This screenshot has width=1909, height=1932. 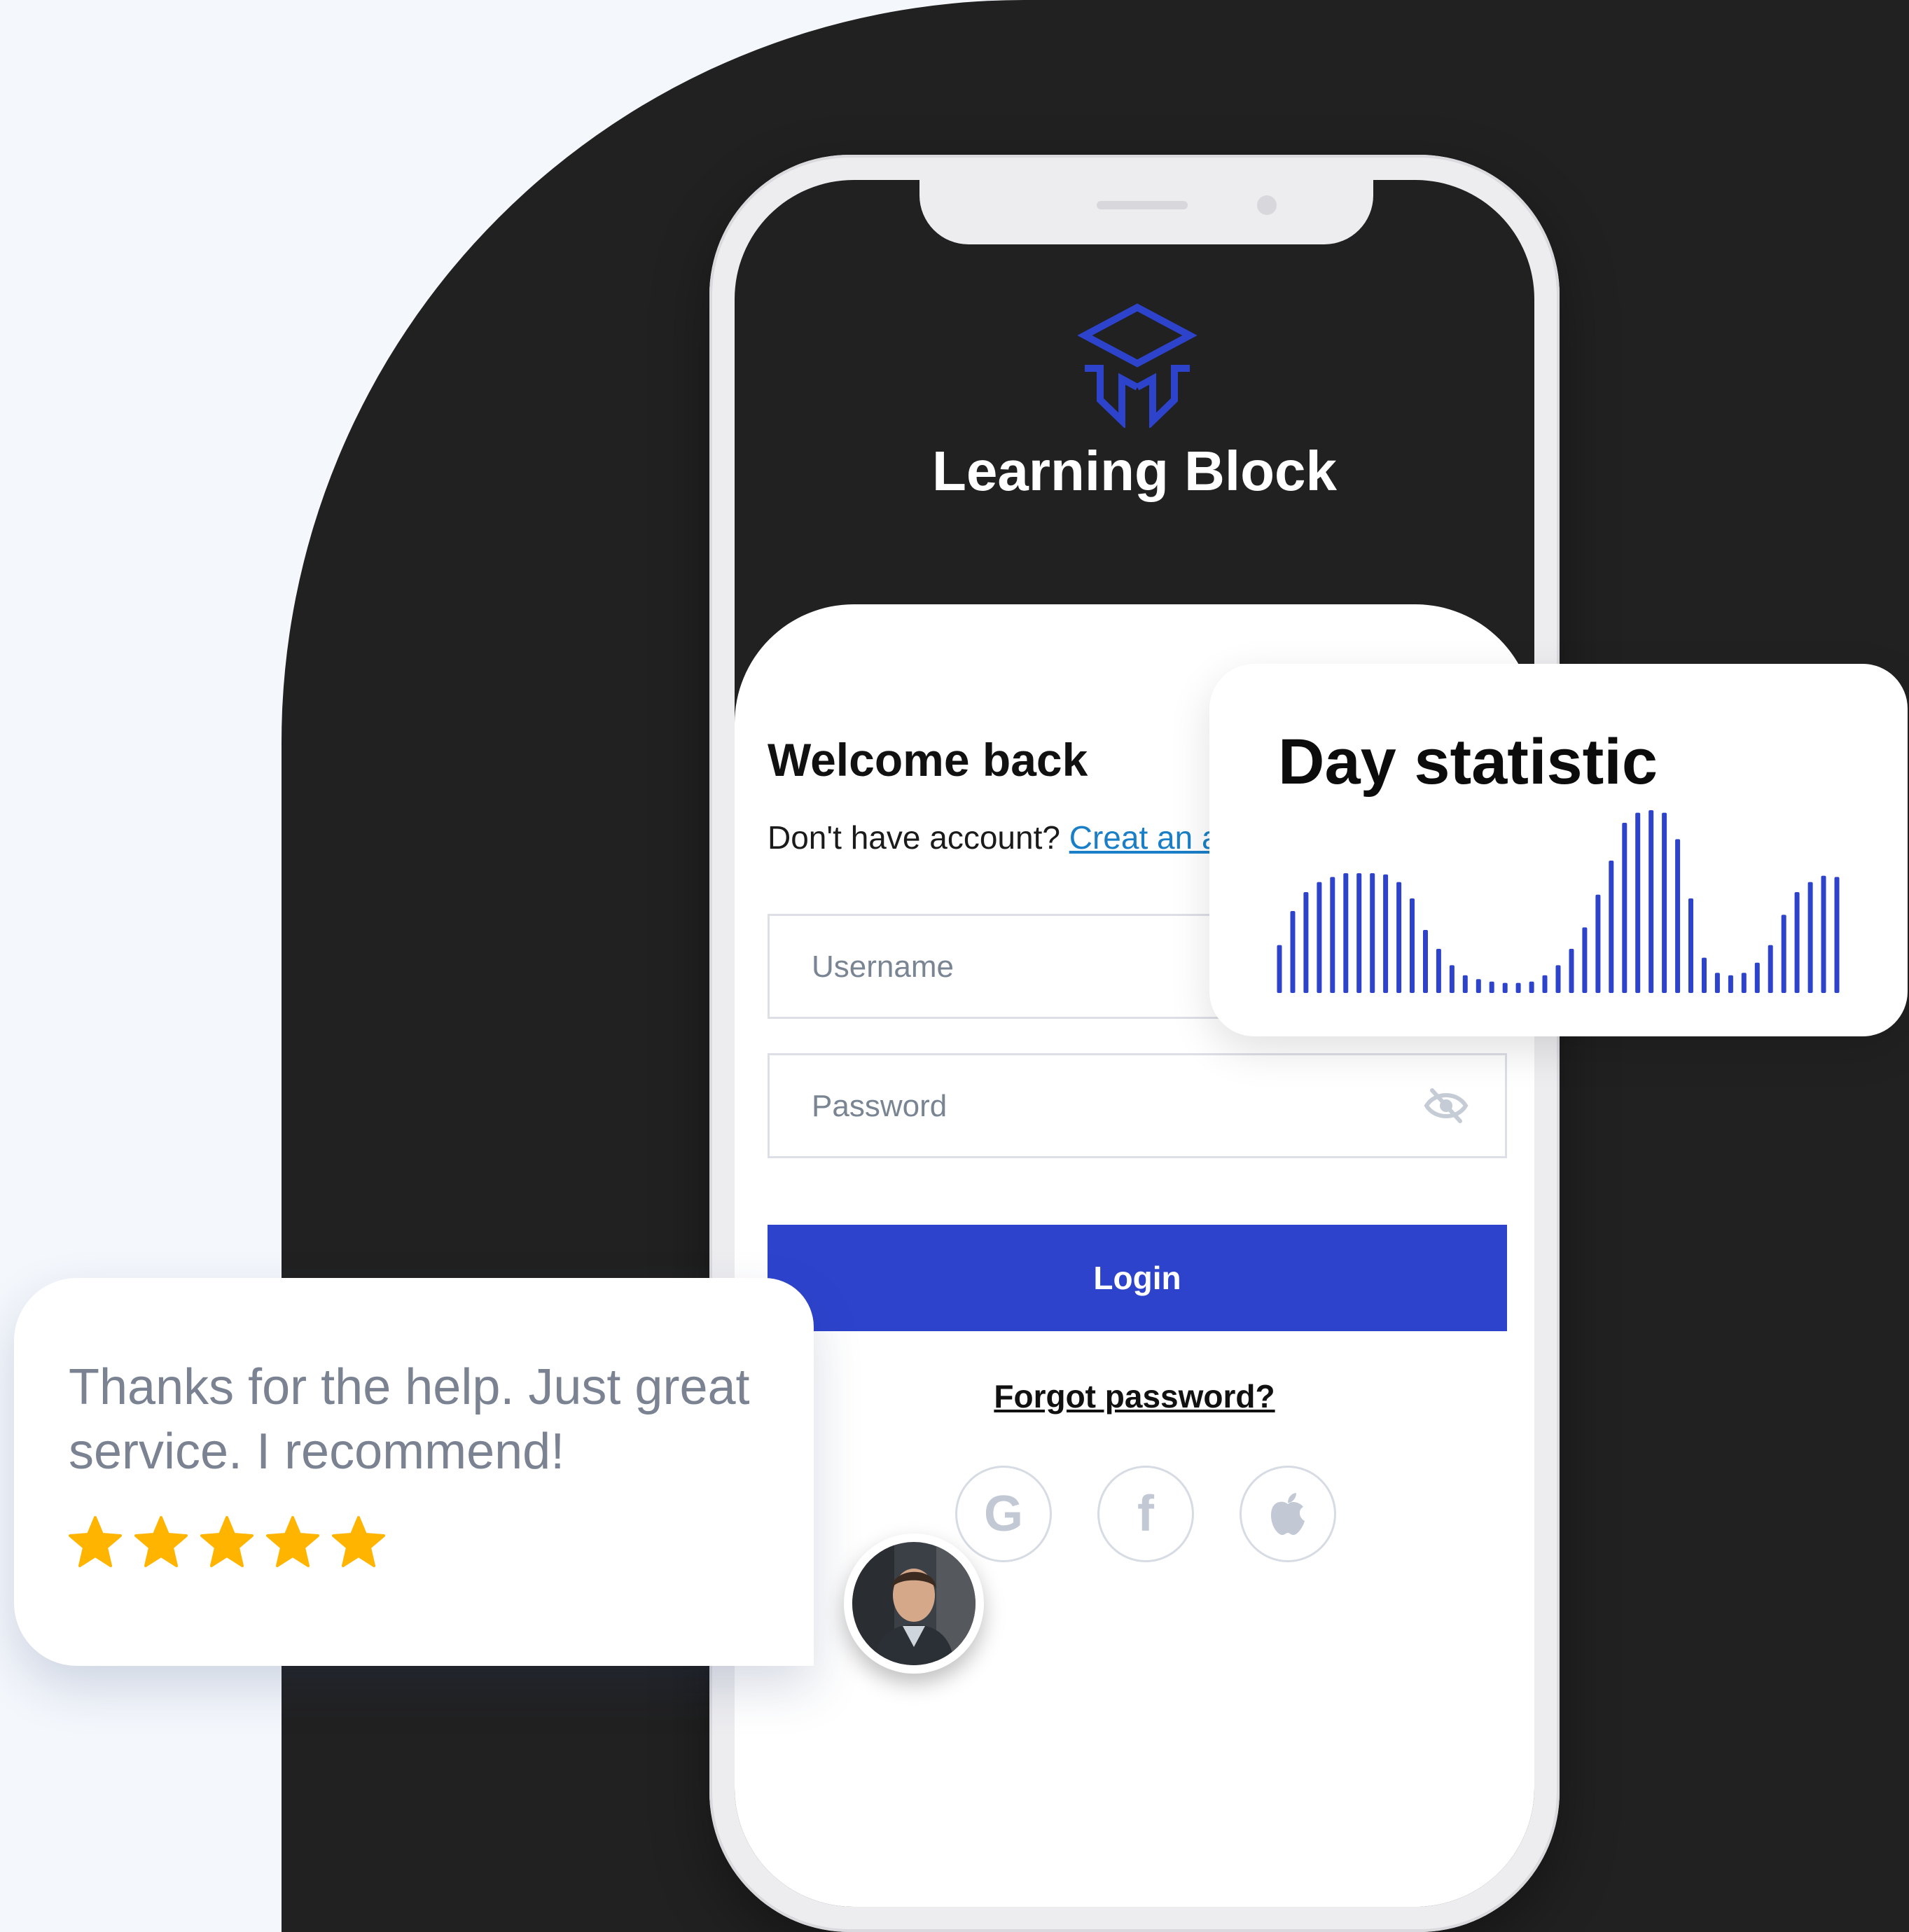 What do you see at coordinates (1137, 365) in the screenshot?
I see `learning-block-logo-icon` at bounding box center [1137, 365].